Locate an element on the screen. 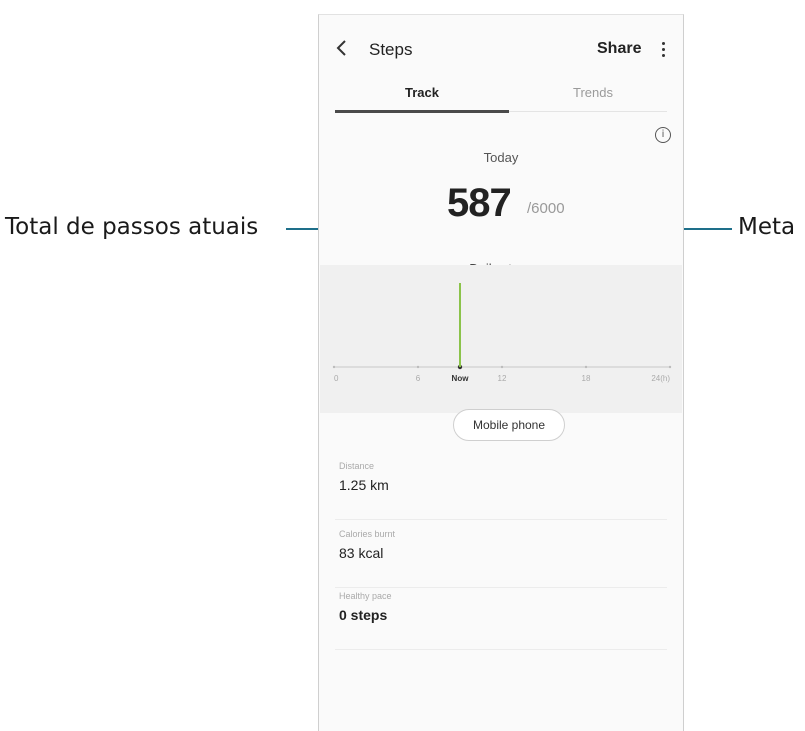 The width and height of the screenshot is (805, 731). callout-current-steps: Total de passos atuais is located at coordinates (132, 227).